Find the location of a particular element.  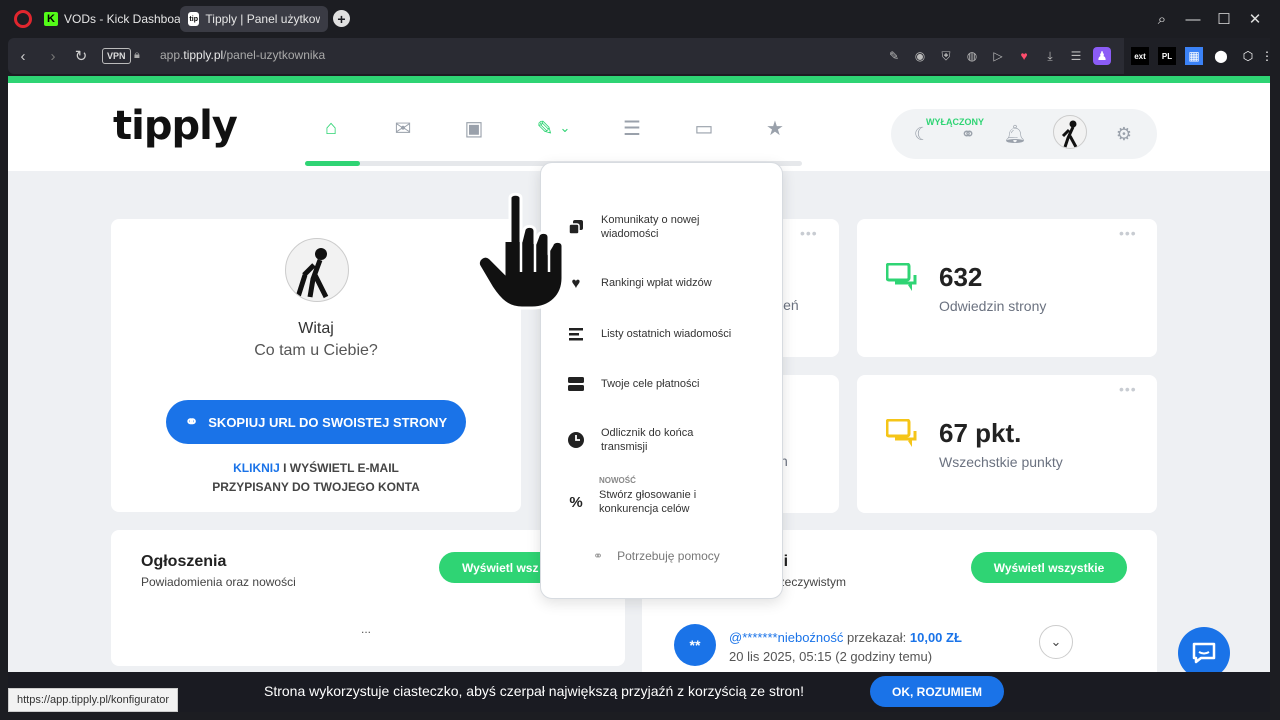

edit-icon: ✎ is located at coordinates (894, 56).